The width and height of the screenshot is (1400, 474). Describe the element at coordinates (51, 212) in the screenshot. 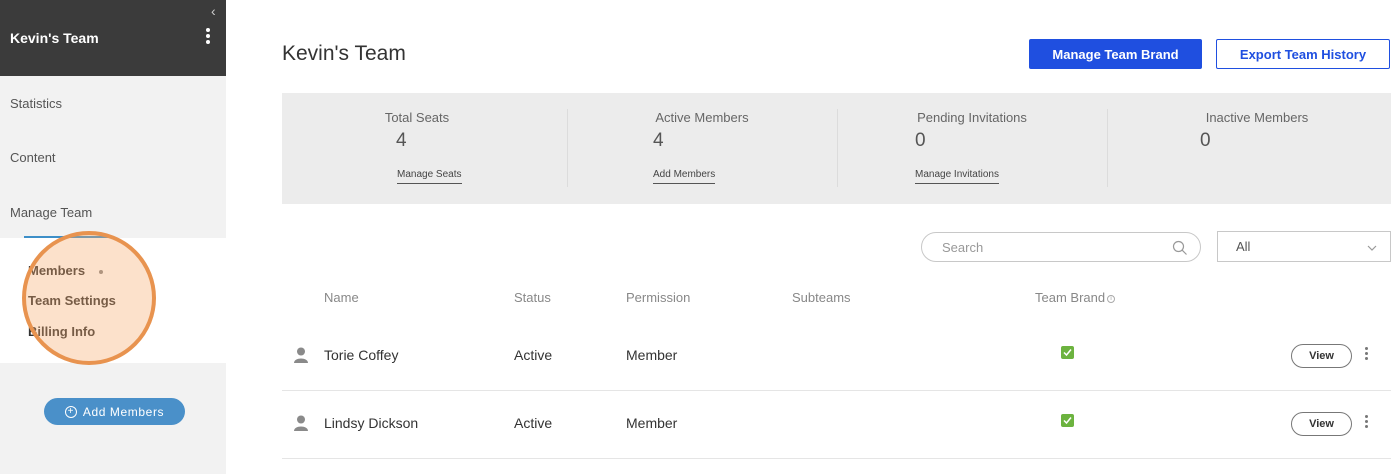

I see `sidebar-item-manage-team: Manage Team` at that location.